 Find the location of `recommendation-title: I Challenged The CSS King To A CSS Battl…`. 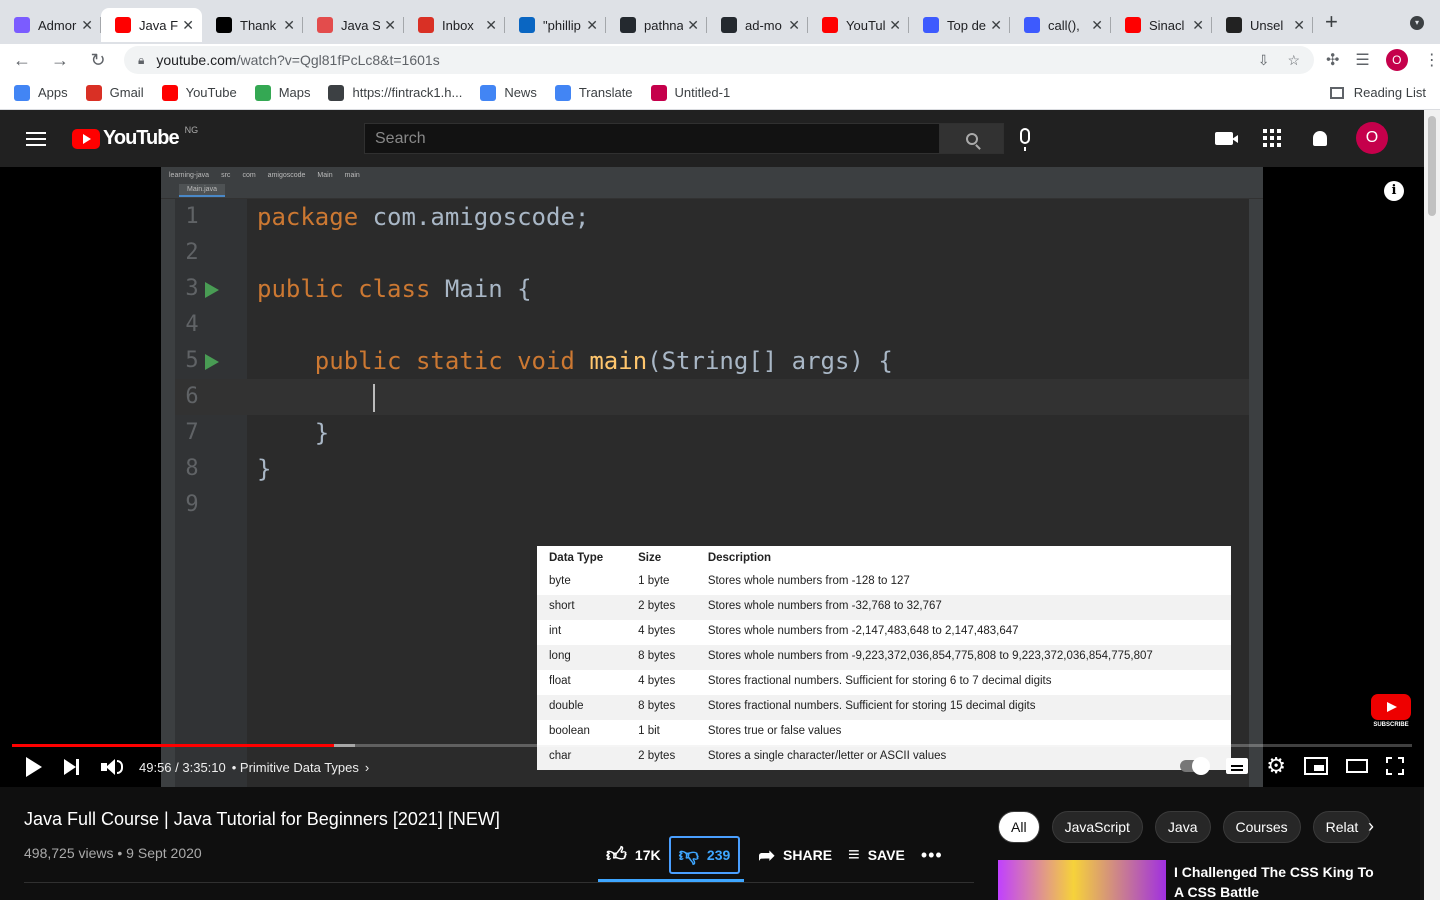

recommendation-title: I Challenged The CSS King To A CSS Battl… is located at coordinates (1279, 881).